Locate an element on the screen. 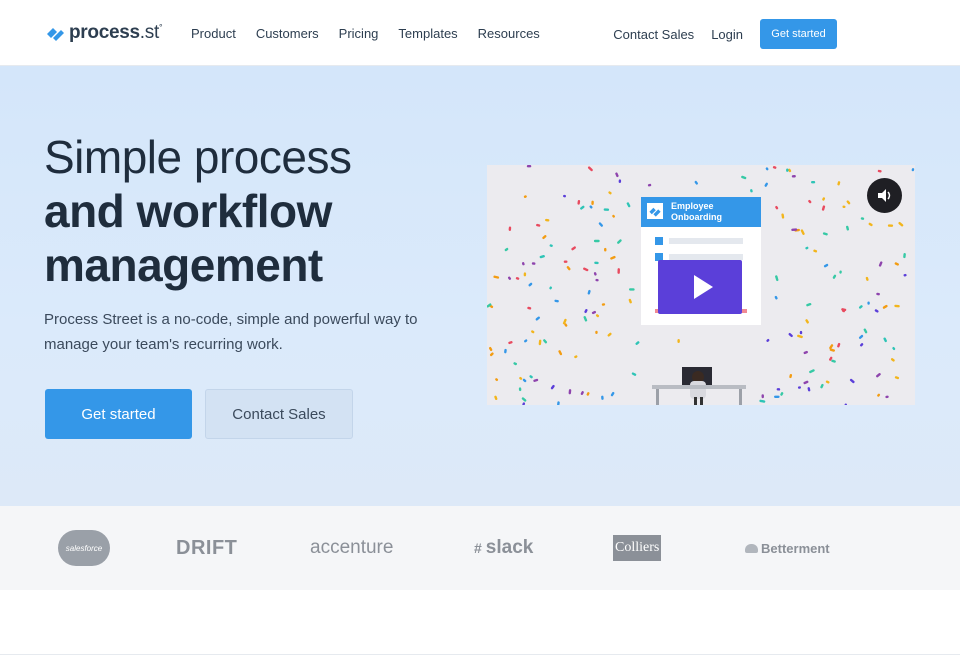  header-get-started-button: Get started is located at coordinates (798, 34).